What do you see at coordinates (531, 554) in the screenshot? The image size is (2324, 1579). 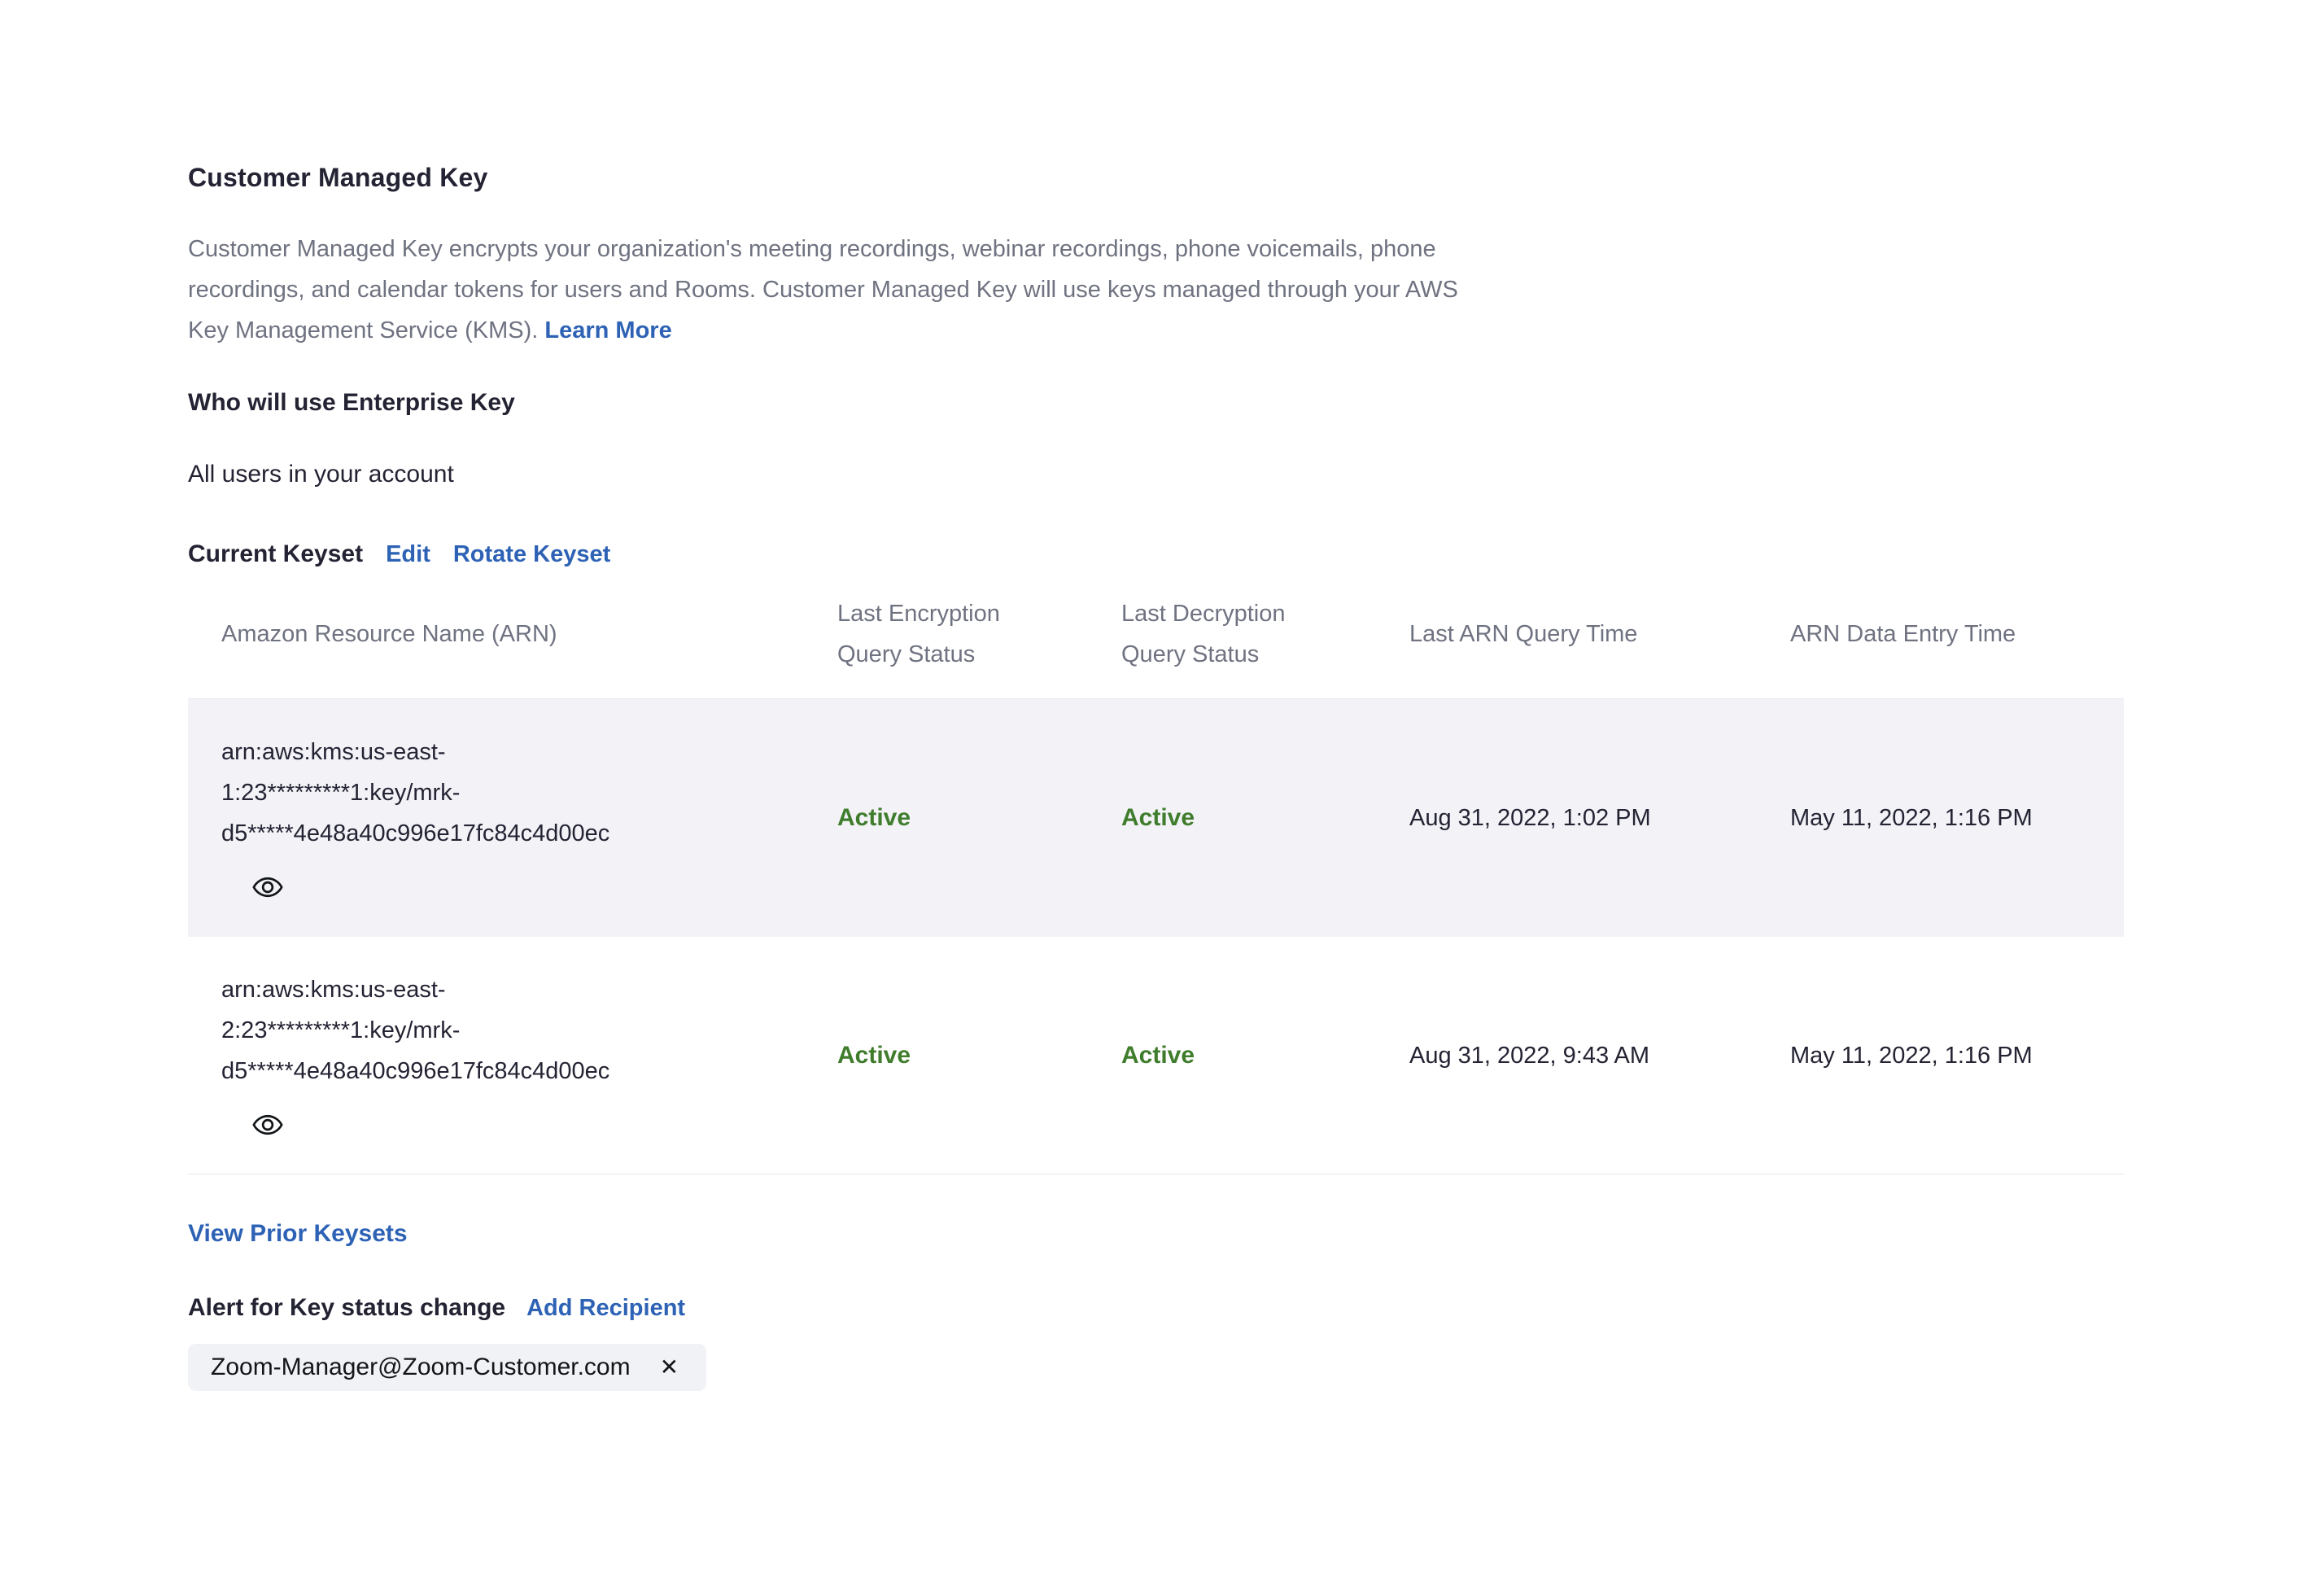 I see `rotate-keyset-link: Rotate Keyset` at bounding box center [531, 554].